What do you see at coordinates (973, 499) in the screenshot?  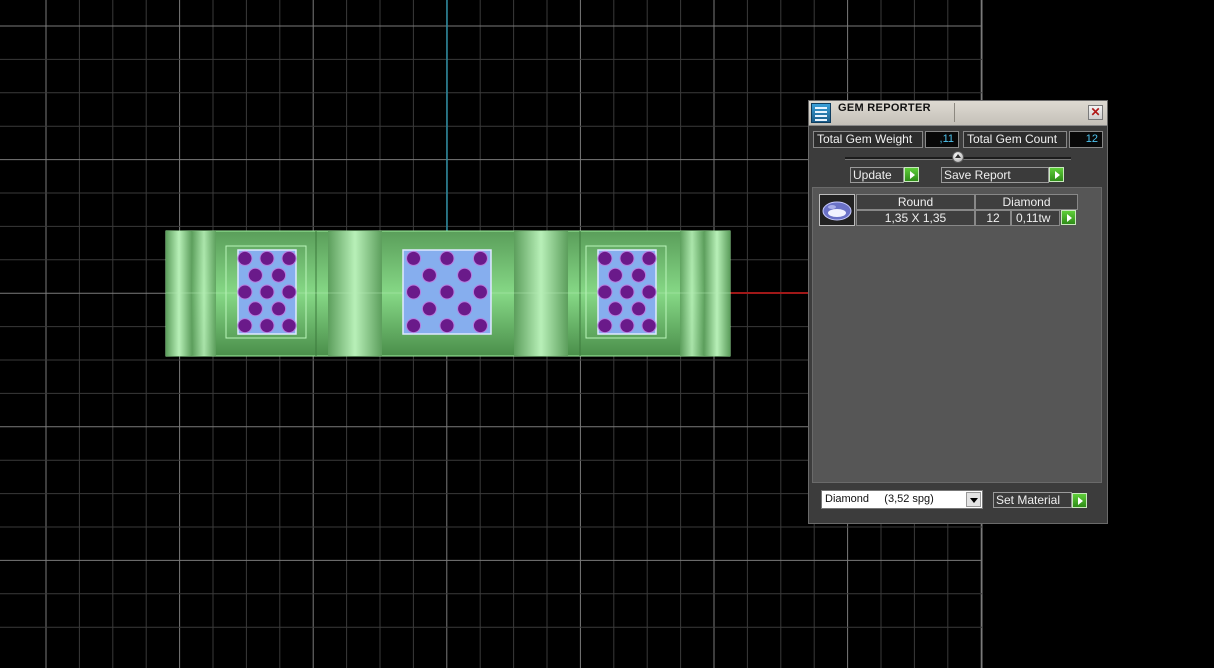 I see `chevron-down-icon` at bounding box center [973, 499].